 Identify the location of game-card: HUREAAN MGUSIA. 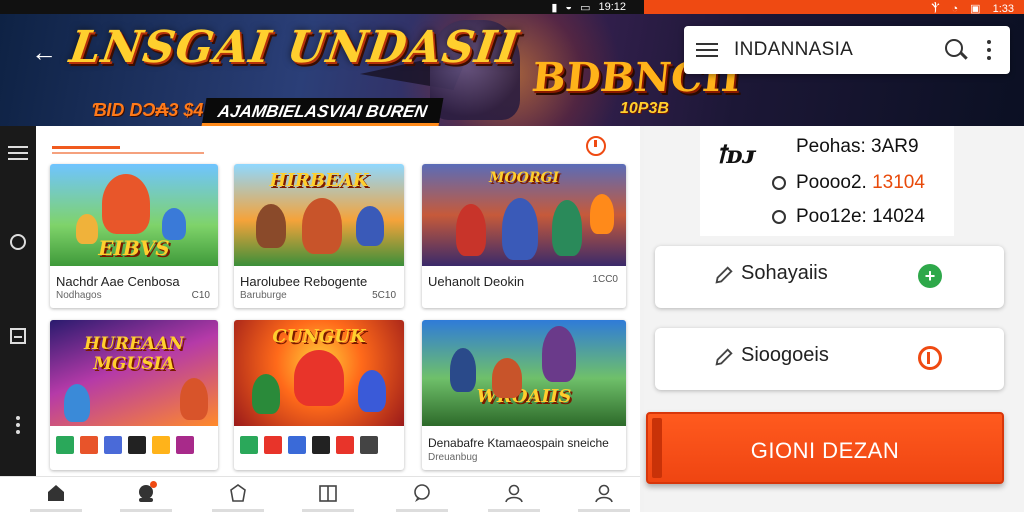
(134, 395).